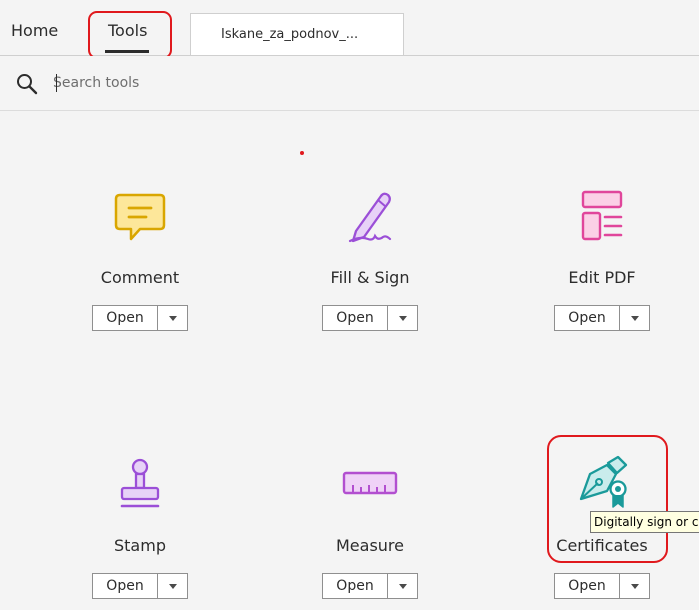 The height and width of the screenshot is (610, 699). Describe the element at coordinates (602, 277) in the screenshot. I see `tool-name-edit-pdf: Edit PDF` at that location.